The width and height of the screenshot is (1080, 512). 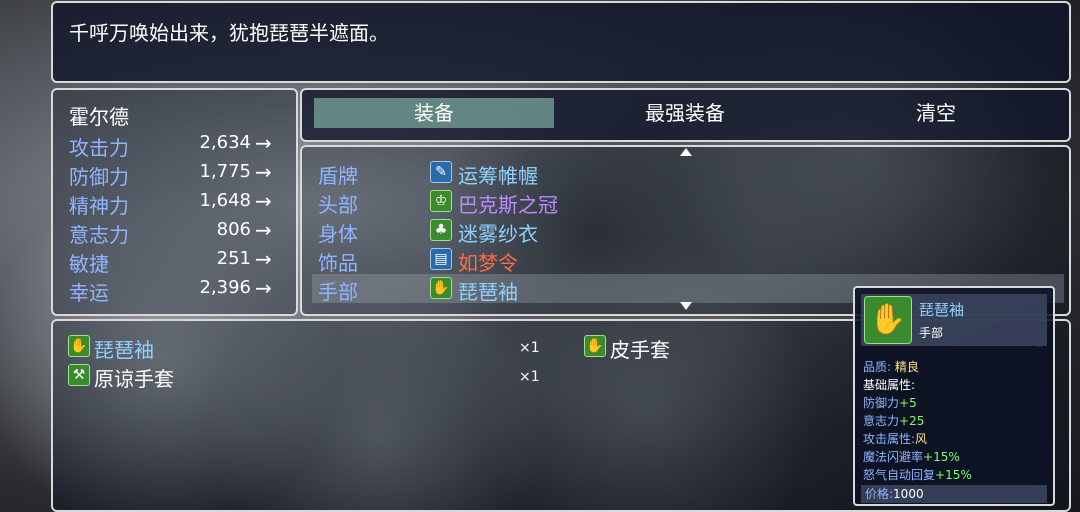 What do you see at coordinates (498, 234) in the screenshot?
I see `slot-item-name: 迷雾纱衣` at bounding box center [498, 234].